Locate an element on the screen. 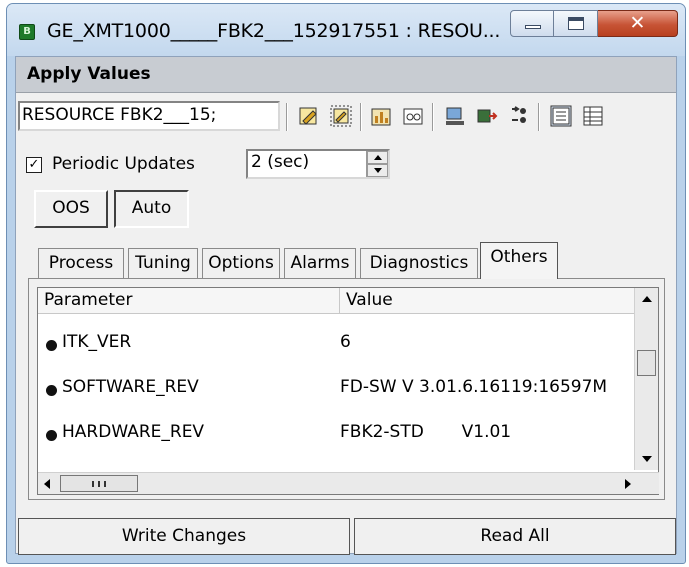 This screenshot has width=689, height=567. parameter-value: FD-SW V 3.01.6.16119:16597M is located at coordinates (474, 387).